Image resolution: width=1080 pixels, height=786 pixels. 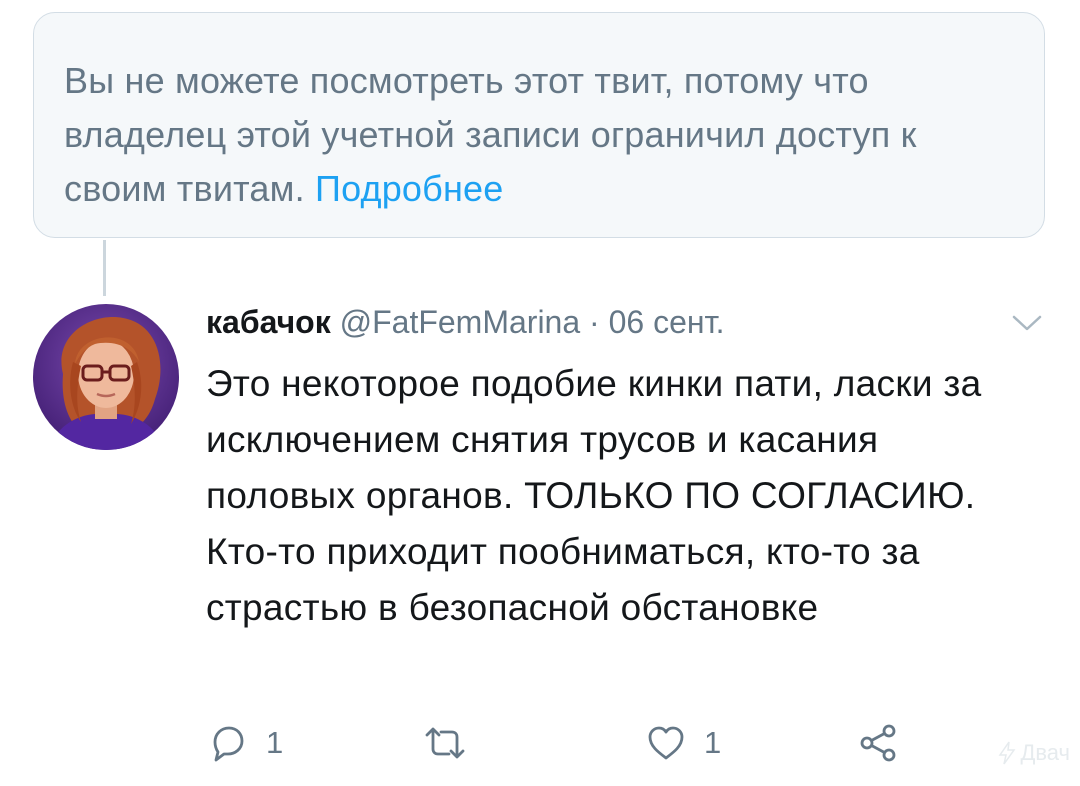 I want to click on share-icon, so click(x=878, y=743).